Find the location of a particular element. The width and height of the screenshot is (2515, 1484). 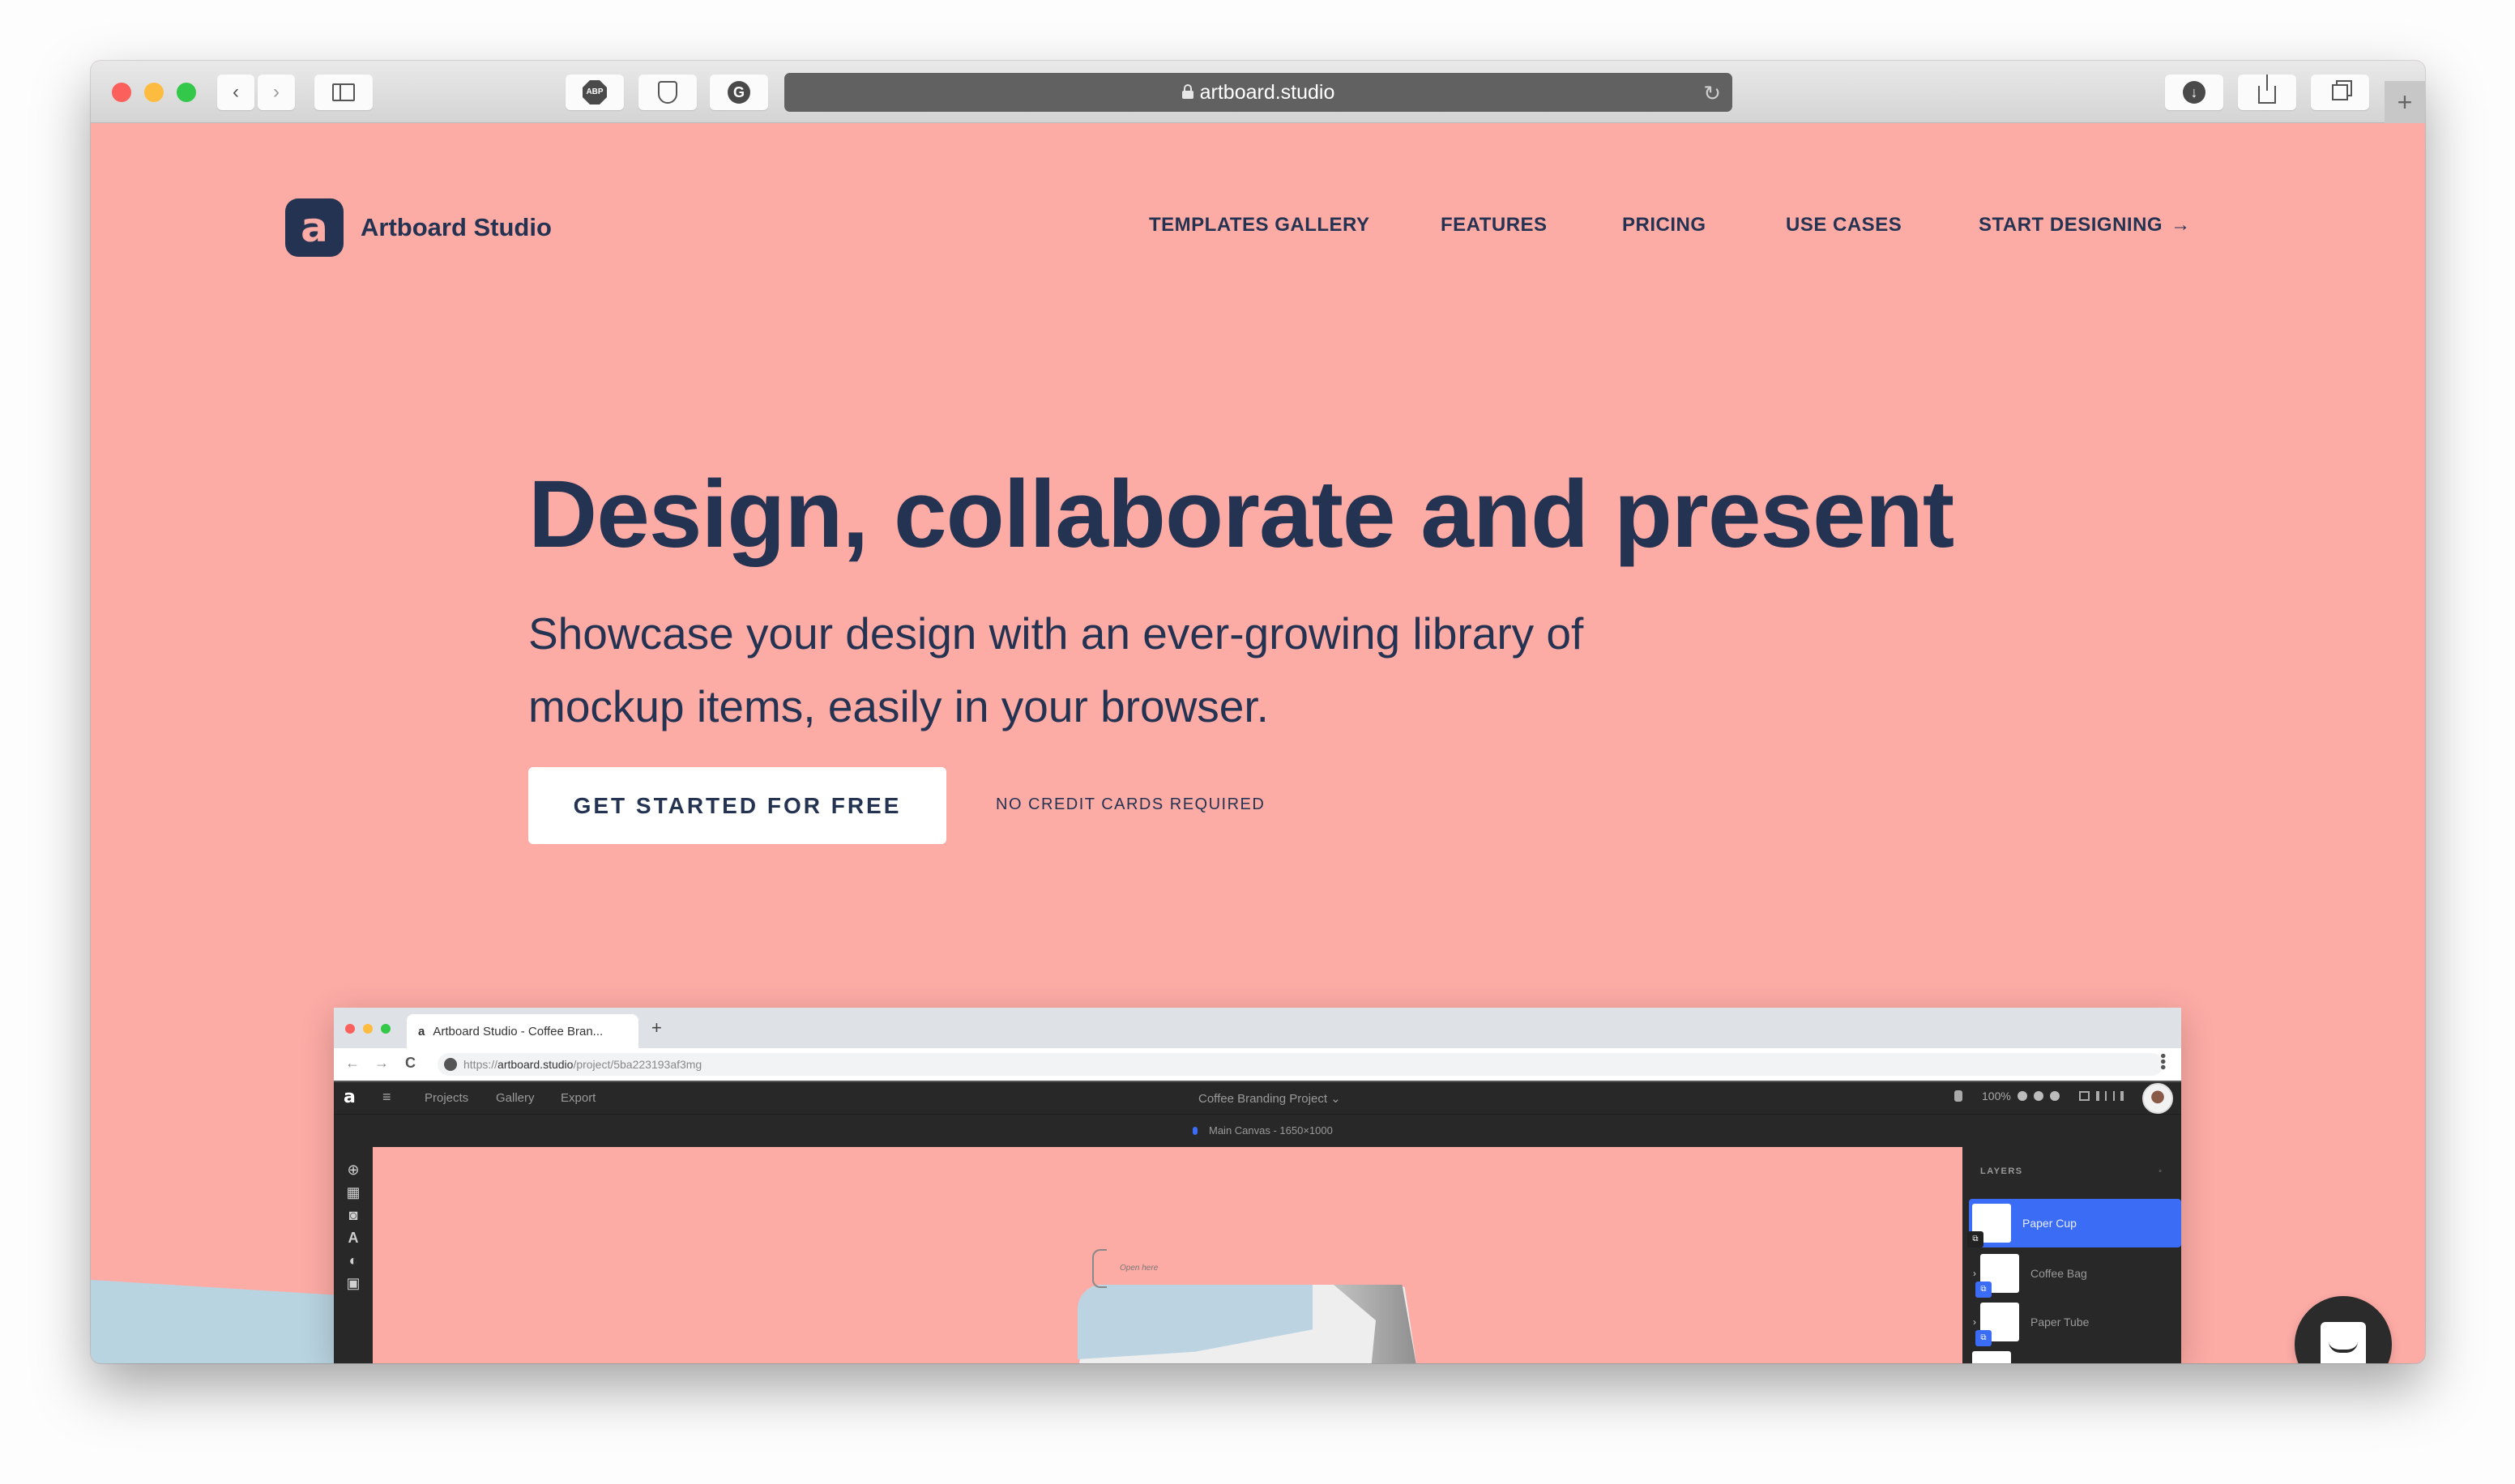

layer-name: Paper Cup is located at coordinates (2050, 1223).